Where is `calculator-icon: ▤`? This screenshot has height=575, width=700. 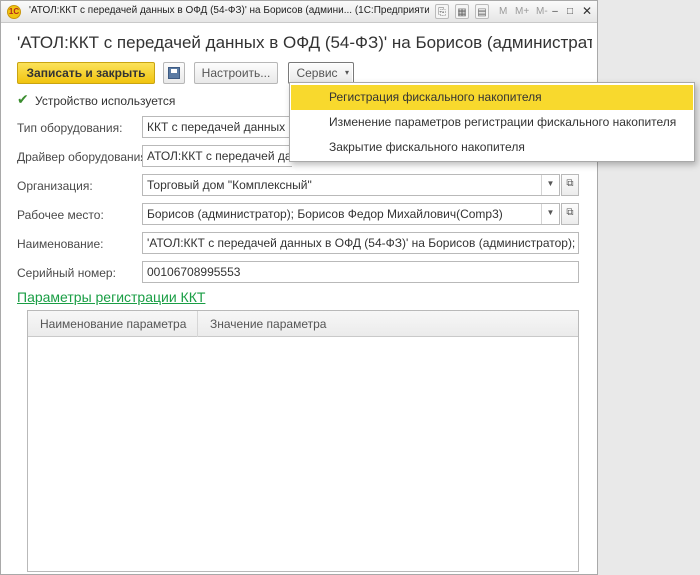 calculator-icon: ▤ is located at coordinates (482, 11).